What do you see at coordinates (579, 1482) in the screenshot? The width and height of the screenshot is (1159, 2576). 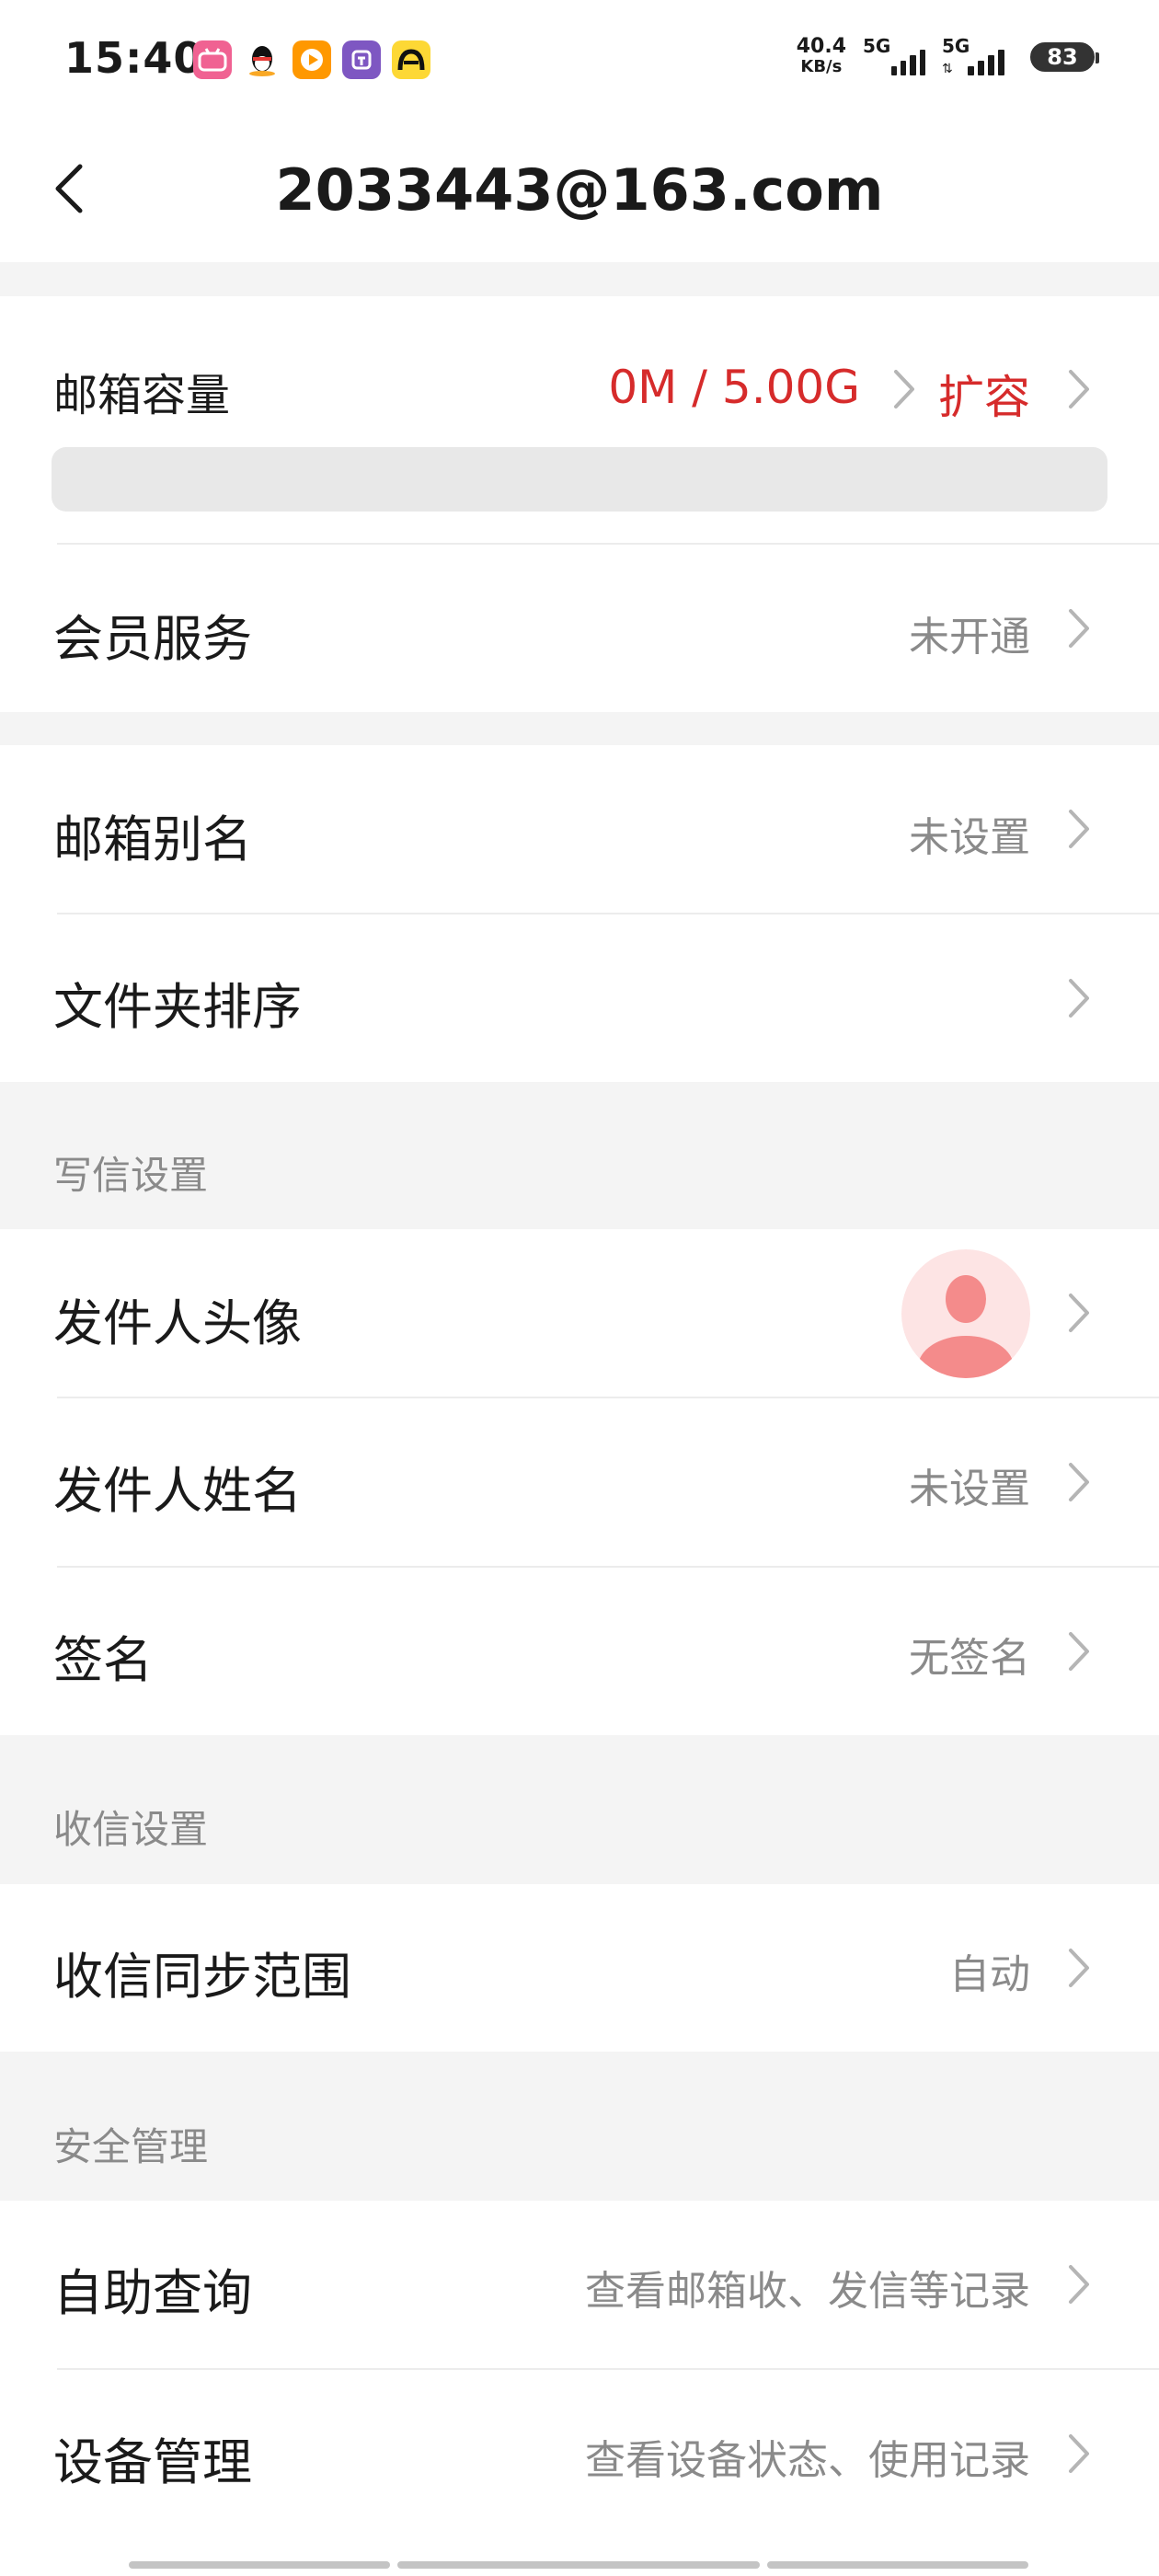 I see `sender-name-row: 发件人姓名 未设置` at bounding box center [579, 1482].